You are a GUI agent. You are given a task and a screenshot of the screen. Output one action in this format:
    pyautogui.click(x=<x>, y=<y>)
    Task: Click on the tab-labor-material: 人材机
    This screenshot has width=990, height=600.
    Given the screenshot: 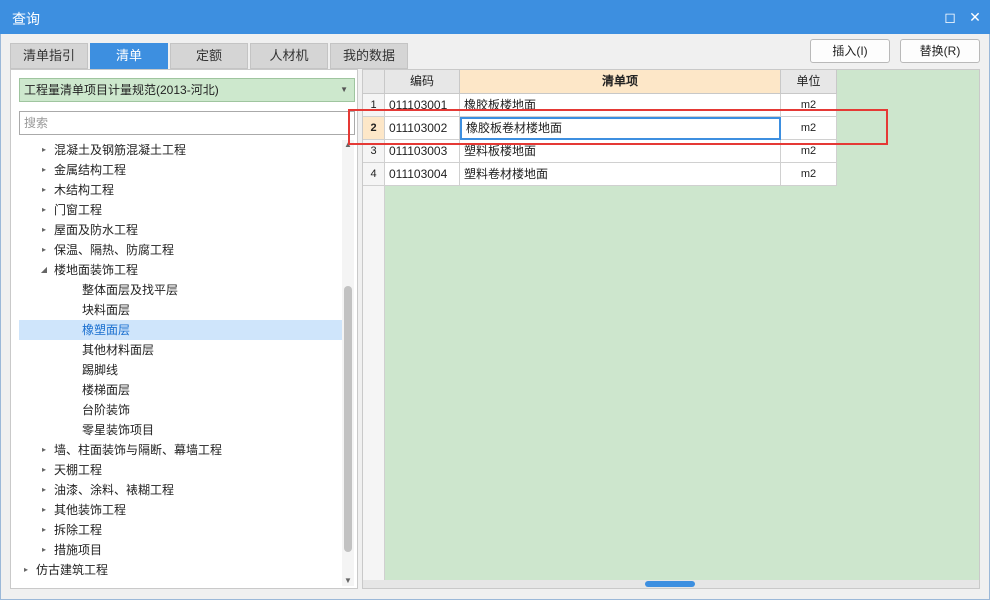 What is the action you would take?
    pyautogui.click(x=289, y=56)
    